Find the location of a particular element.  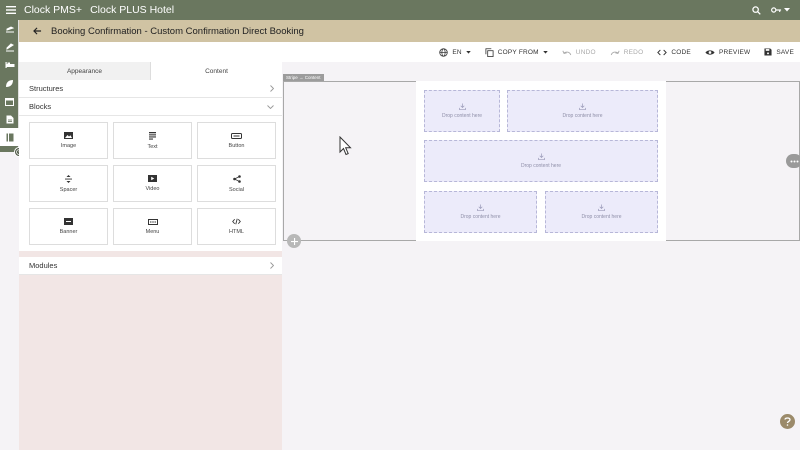

redo-button: REDO is located at coordinates (627, 52).